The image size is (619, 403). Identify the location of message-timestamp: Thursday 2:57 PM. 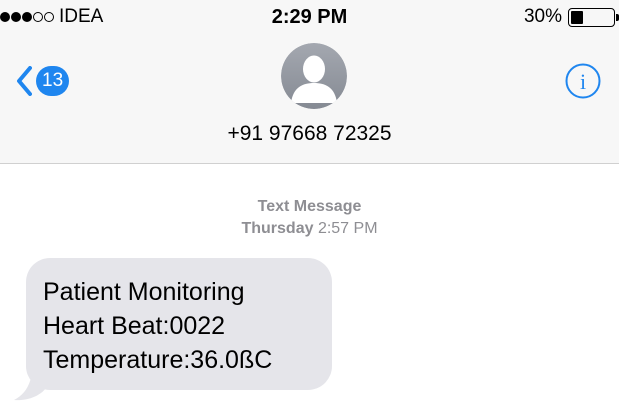
(309, 229).